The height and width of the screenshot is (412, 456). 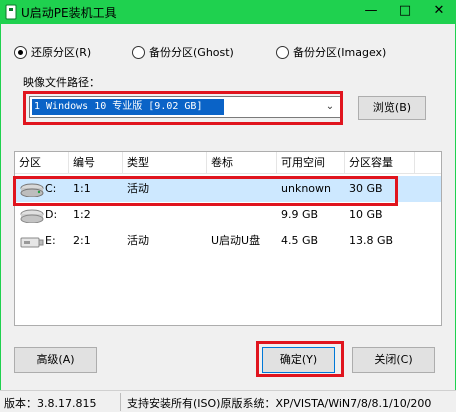 I want to click on maximize-button: □, so click(x=405, y=12).